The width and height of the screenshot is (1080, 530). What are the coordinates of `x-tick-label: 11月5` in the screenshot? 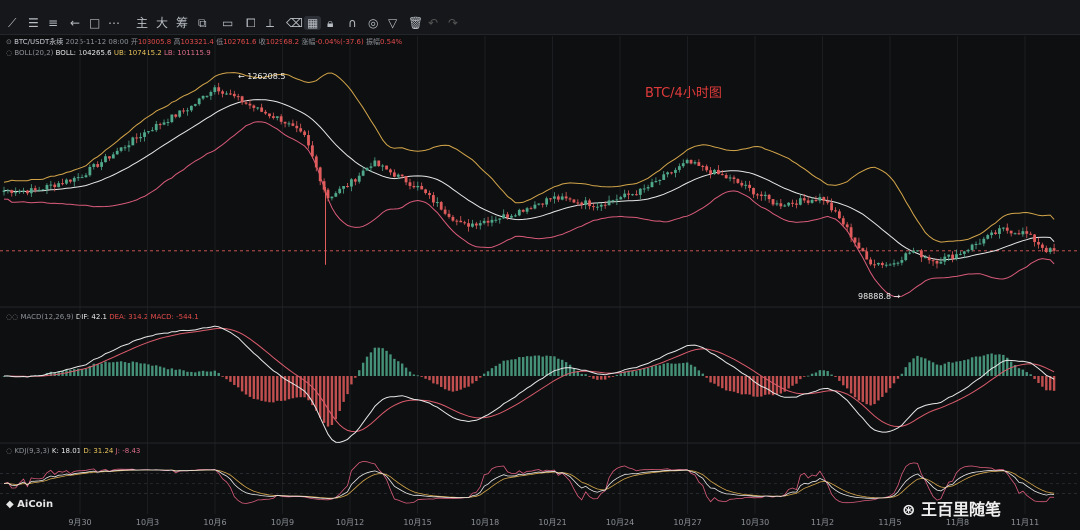 It's located at (890, 522).